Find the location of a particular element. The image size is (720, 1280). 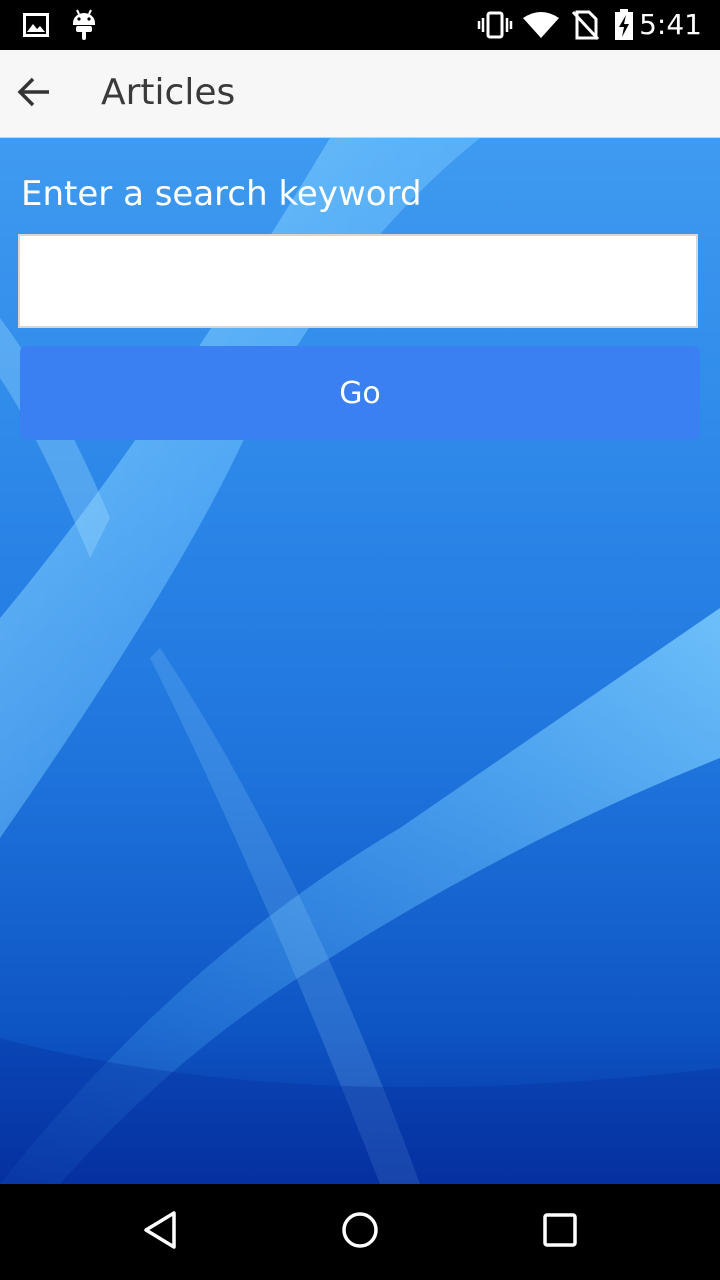

status-time: 5:41 is located at coordinates (670, 24).